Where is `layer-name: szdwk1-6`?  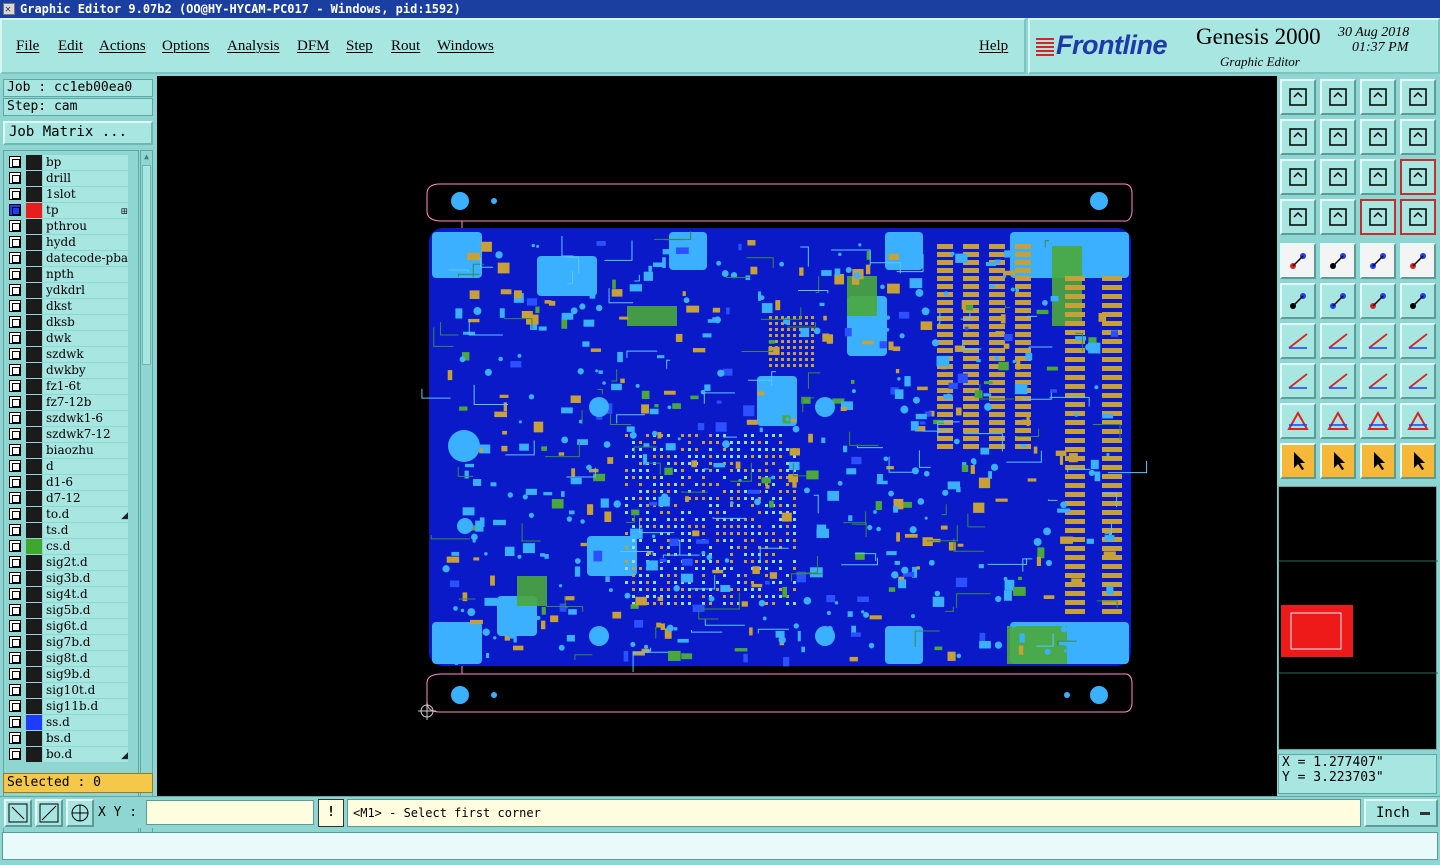
layer-name: szdwk1-6 is located at coordinates (85, 418).